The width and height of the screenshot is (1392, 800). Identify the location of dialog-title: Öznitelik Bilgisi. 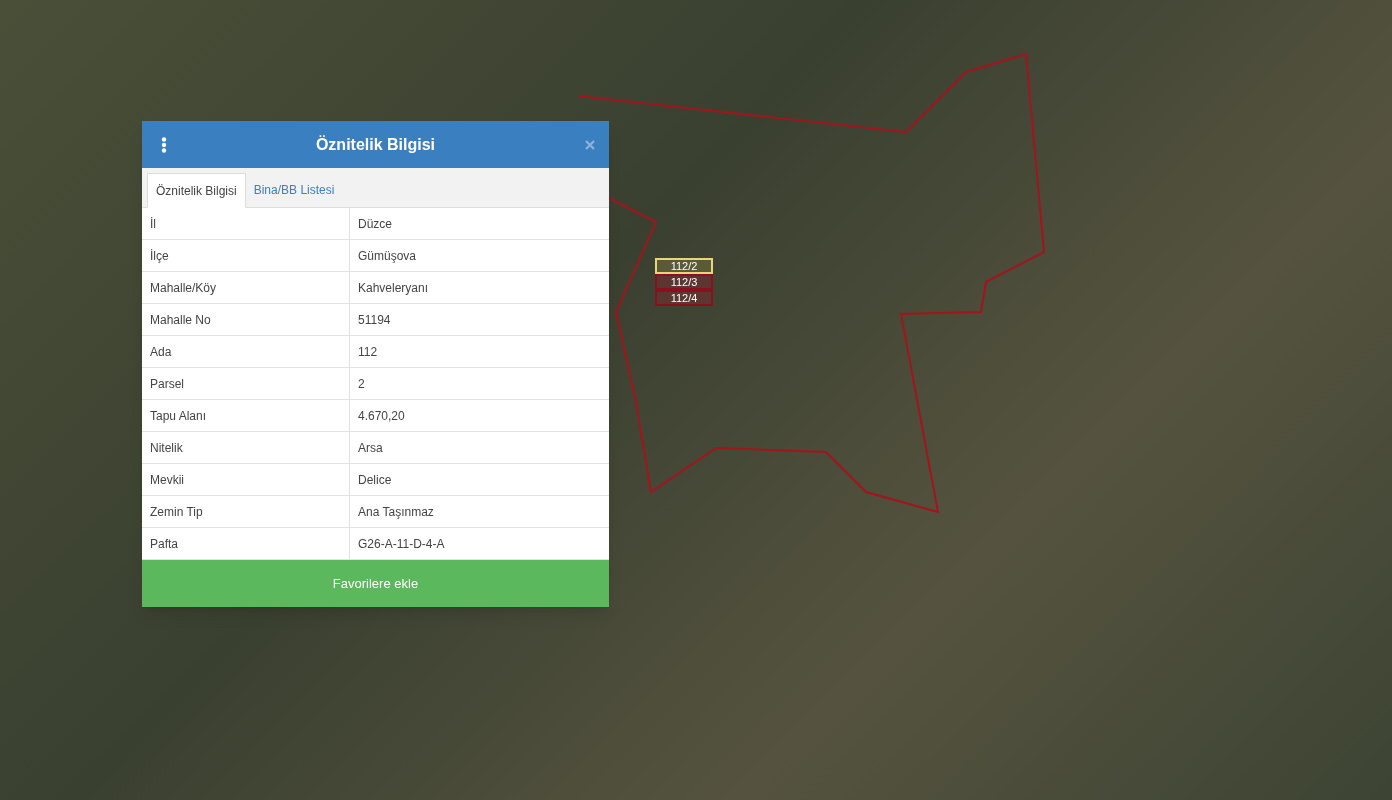
(375, 144).